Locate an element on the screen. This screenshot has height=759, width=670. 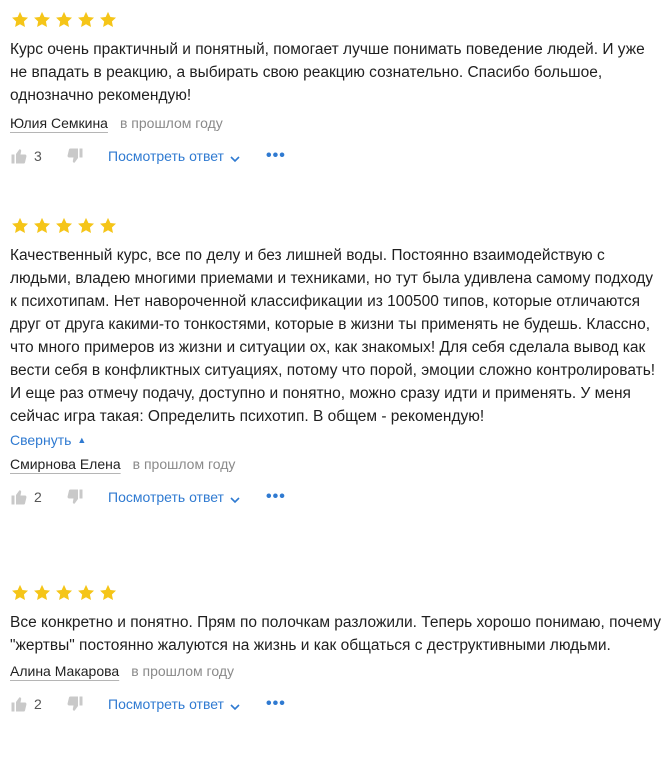
collapse-label: Свернуть is located at coordinates (41, 440).